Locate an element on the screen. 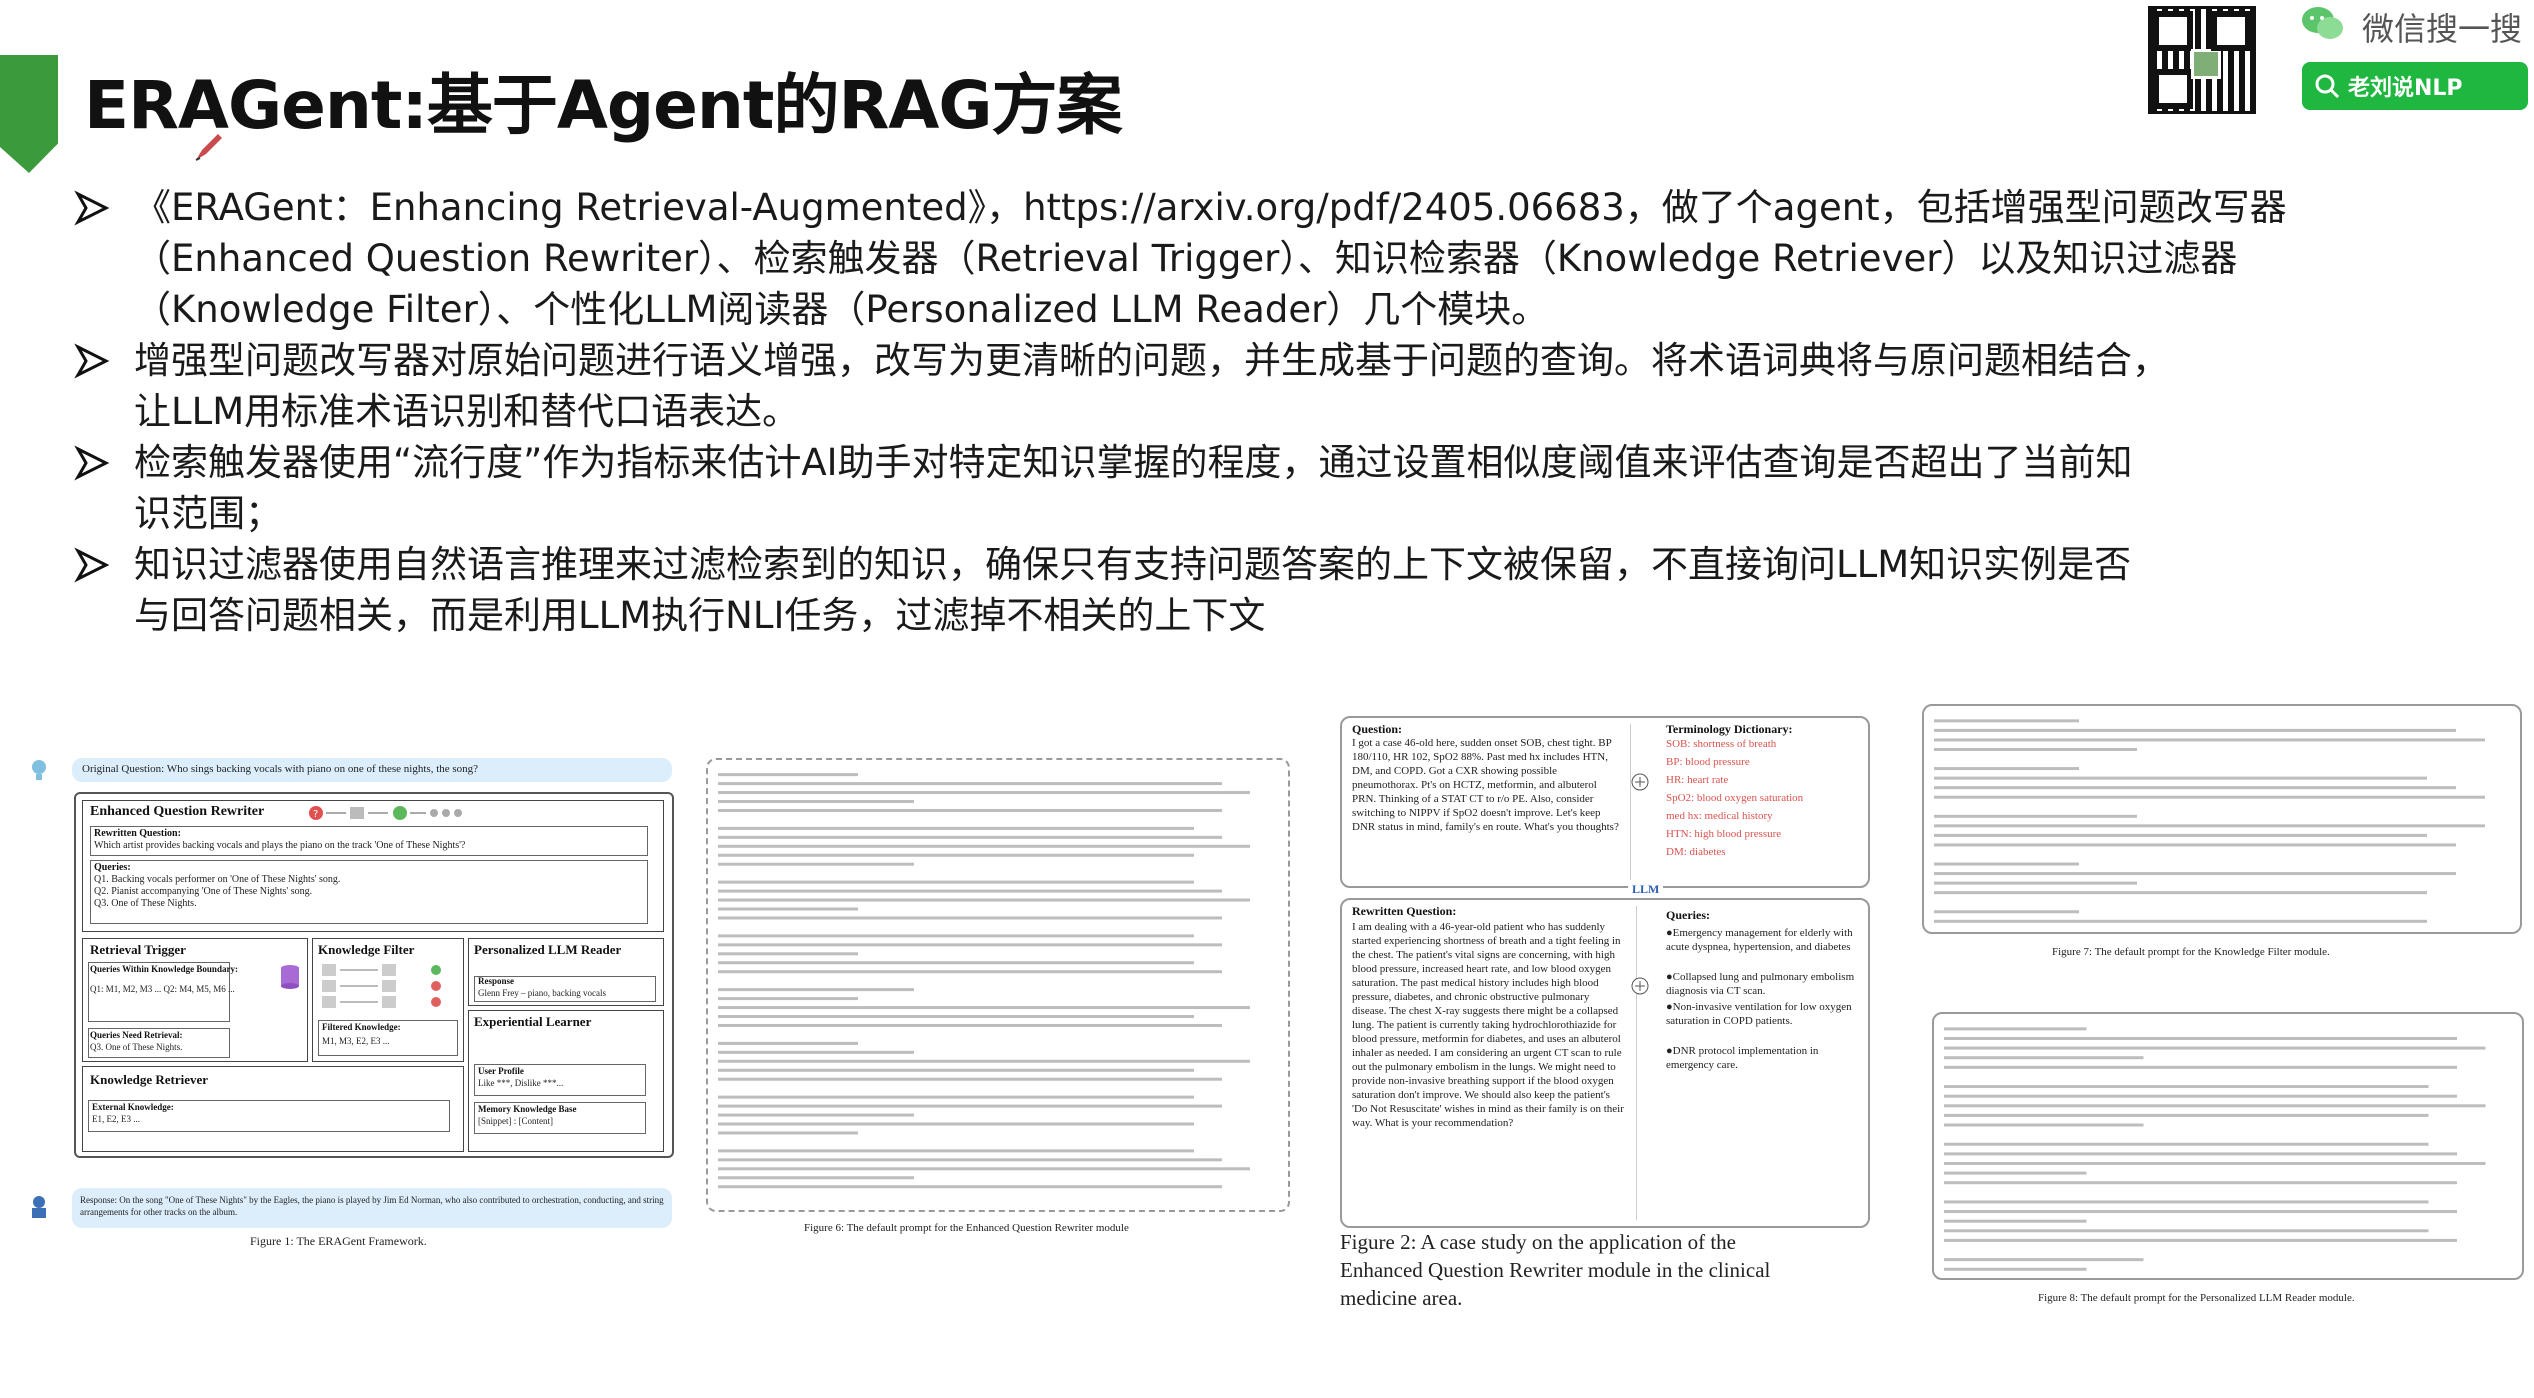  title-accent-bar is located at coordinates (29, 114).